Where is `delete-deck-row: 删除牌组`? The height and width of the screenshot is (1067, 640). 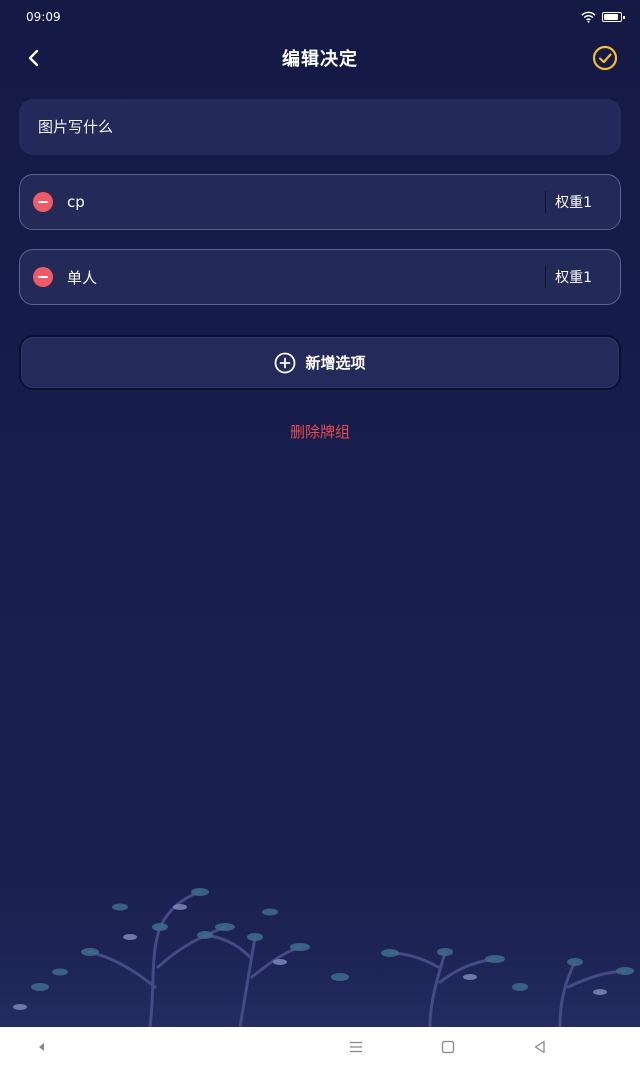 delete-deck-row: 删除牌组 is located at coordinates (320, 431).